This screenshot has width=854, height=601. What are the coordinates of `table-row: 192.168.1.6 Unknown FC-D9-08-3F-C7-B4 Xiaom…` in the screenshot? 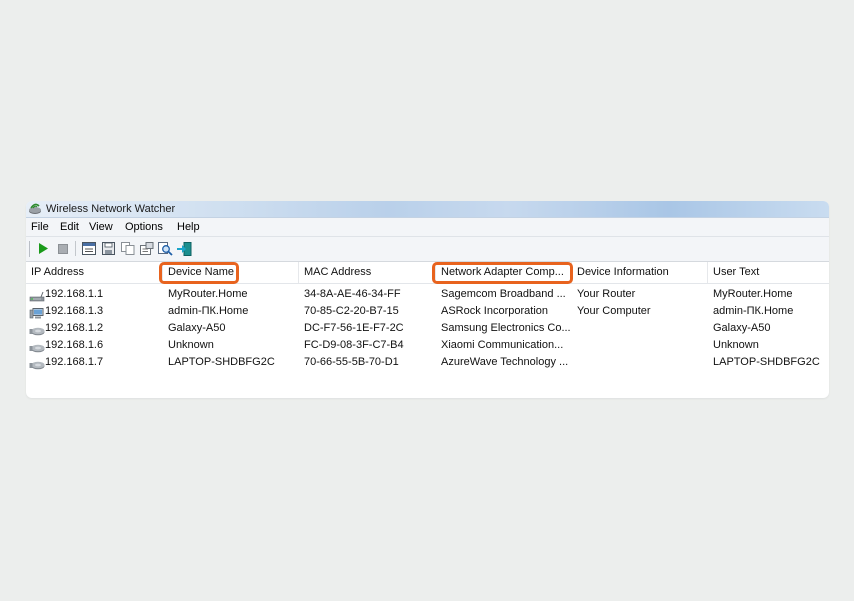 It's located at (427, 345).